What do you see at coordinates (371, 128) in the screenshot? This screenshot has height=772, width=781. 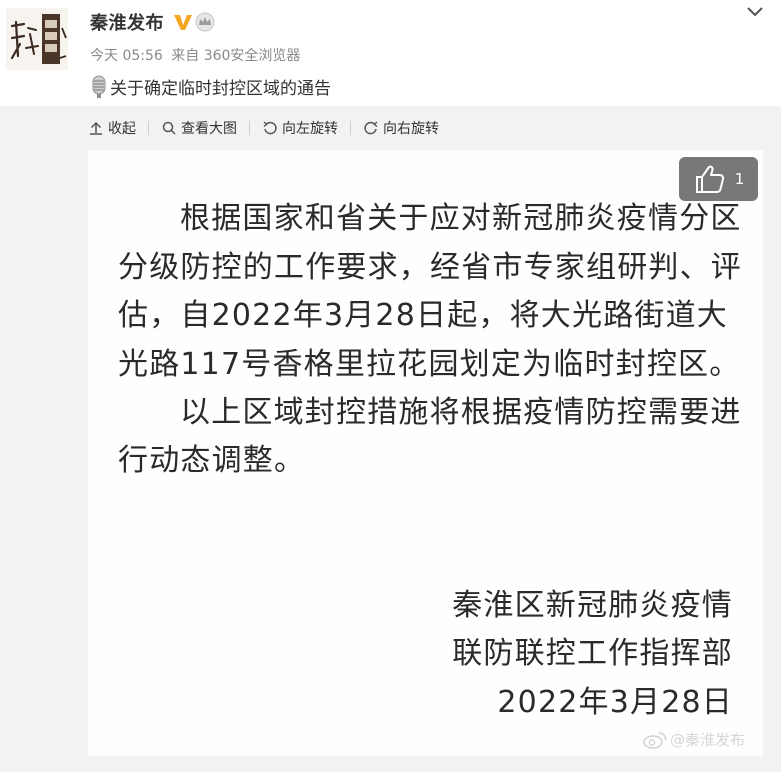 I see `rotate-right-icon` at bounding box center [371, 128].